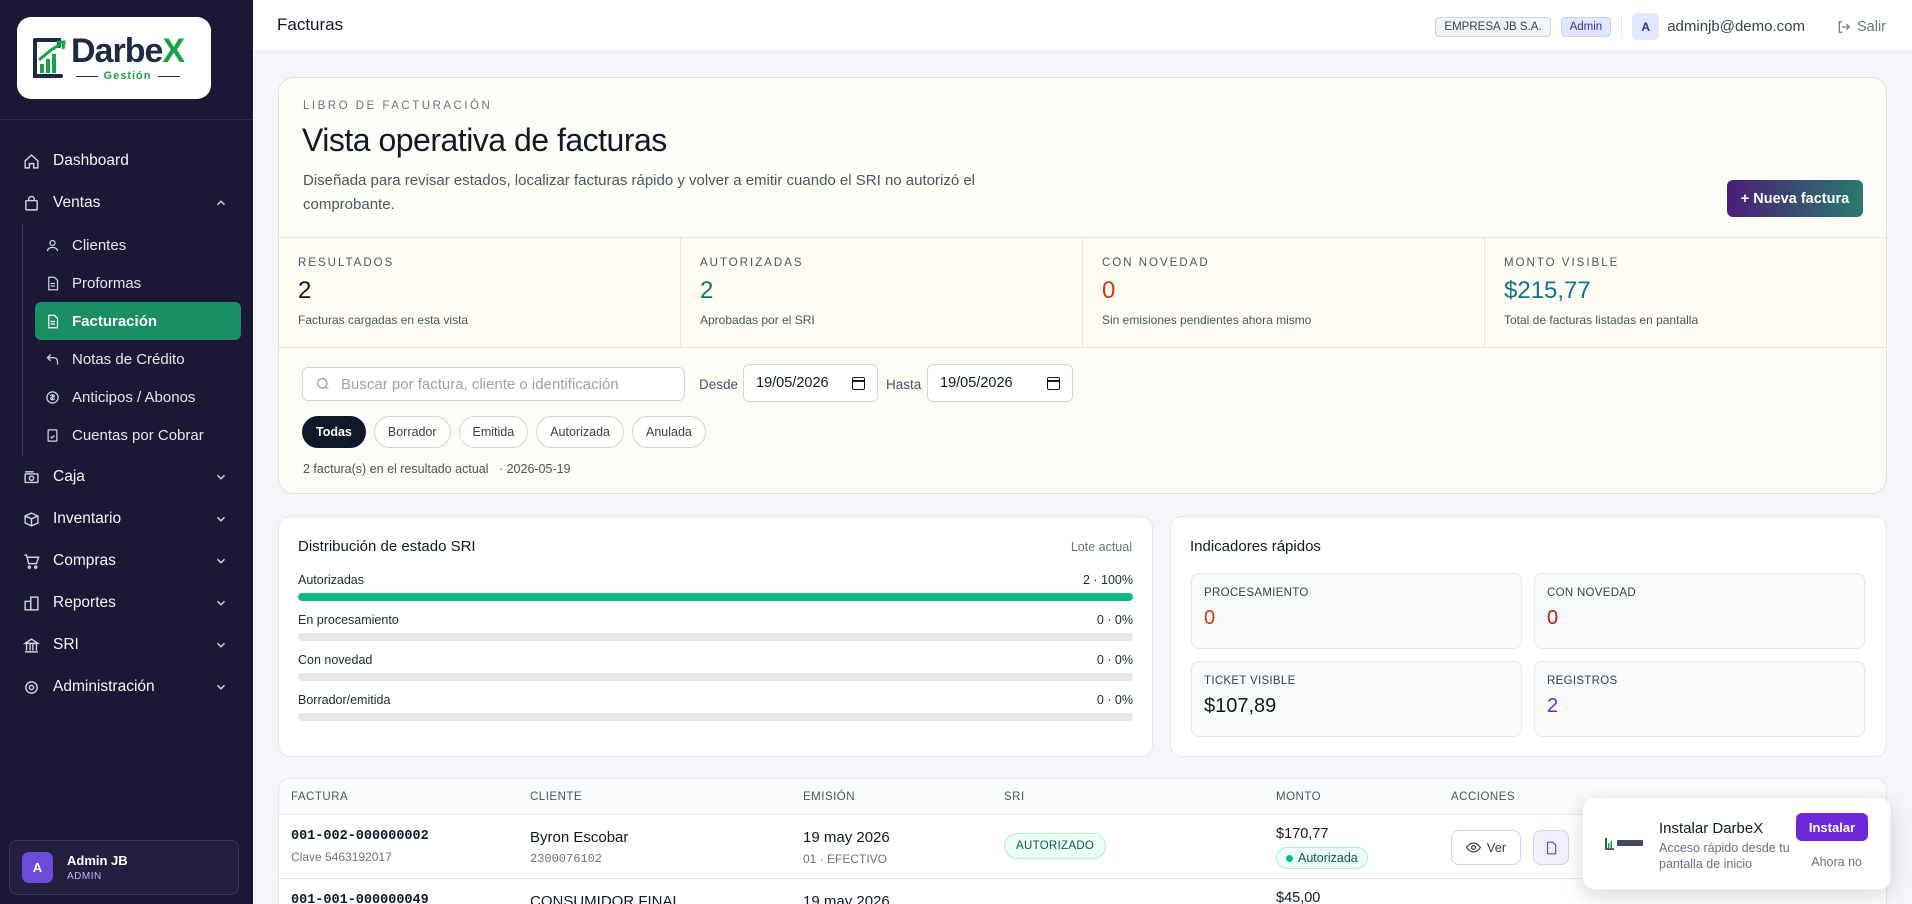 Image resolution: width=1912 pixels, height=904 pixels. Describe the element at coordinates (1861, 27) in the screenshot. I see `logout-button: Salir` at that location.